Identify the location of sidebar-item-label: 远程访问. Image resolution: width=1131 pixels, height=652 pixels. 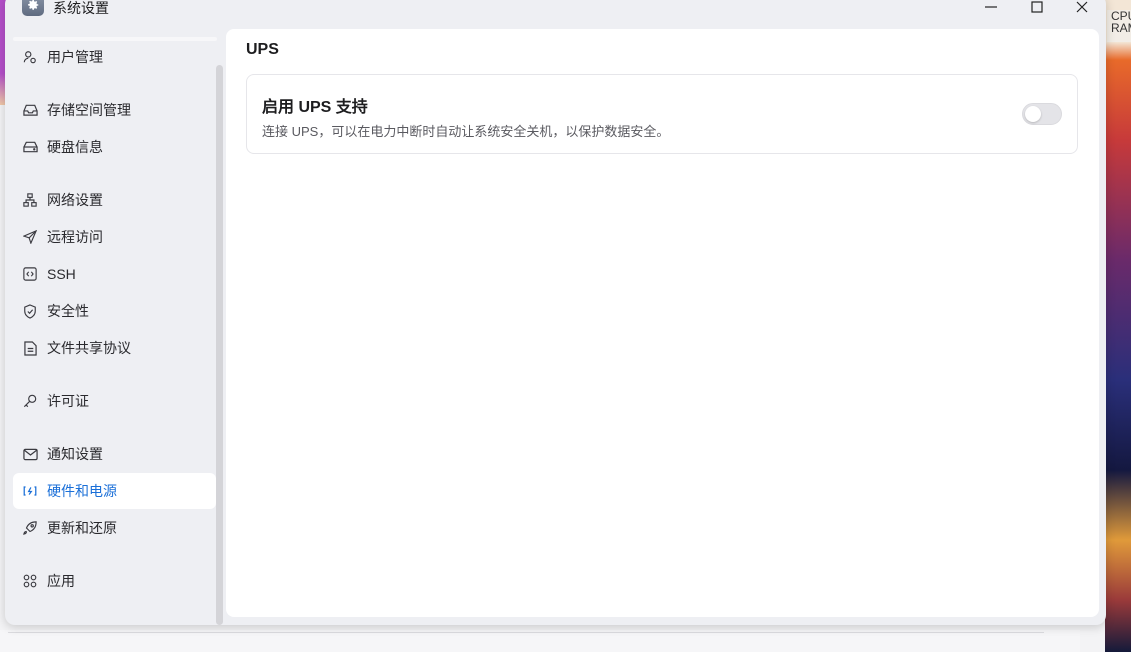
(75, 237).